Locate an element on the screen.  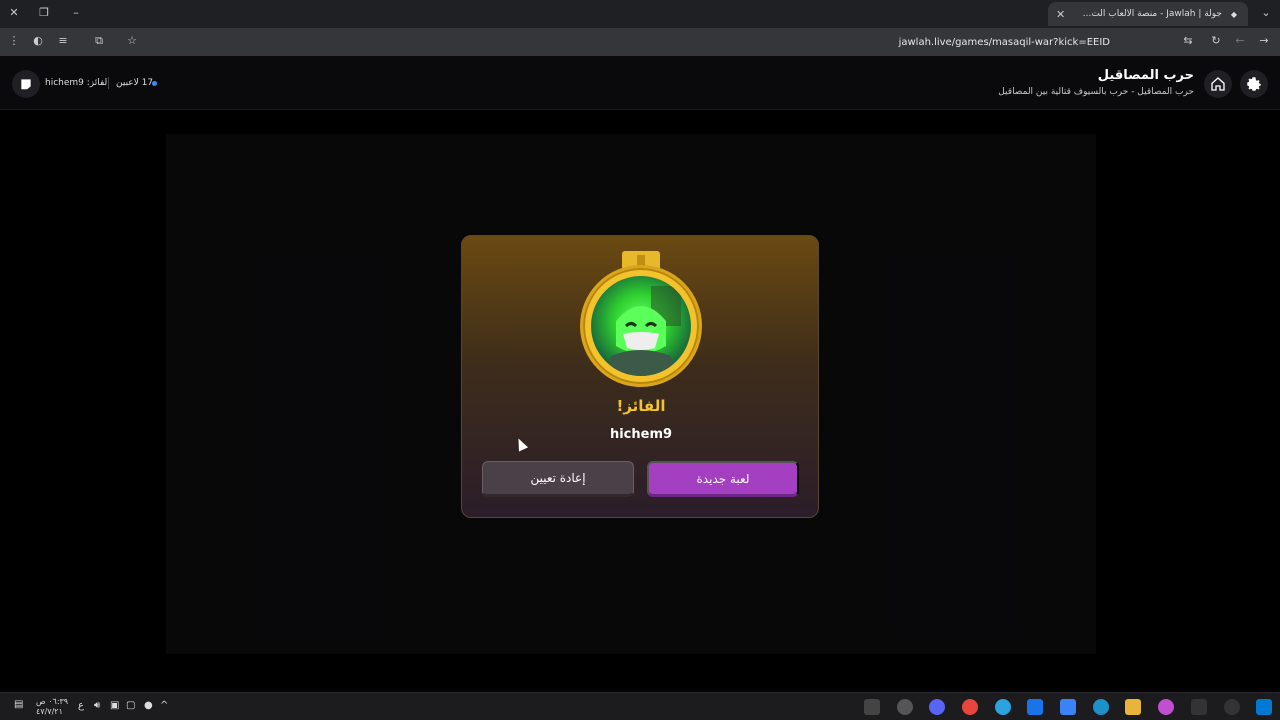
copilot-icon is located at coordinates (1166, 707).